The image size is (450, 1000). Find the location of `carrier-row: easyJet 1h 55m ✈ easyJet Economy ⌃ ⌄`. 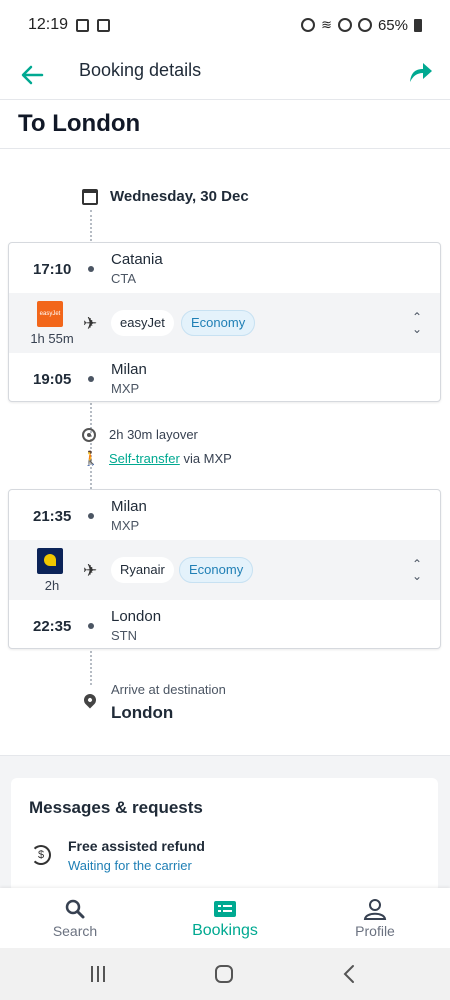

carrier-row: easyJet 1h 55m ✈ easyJet Economy ⌃ ⌄ is located at coordinates (224, 323).